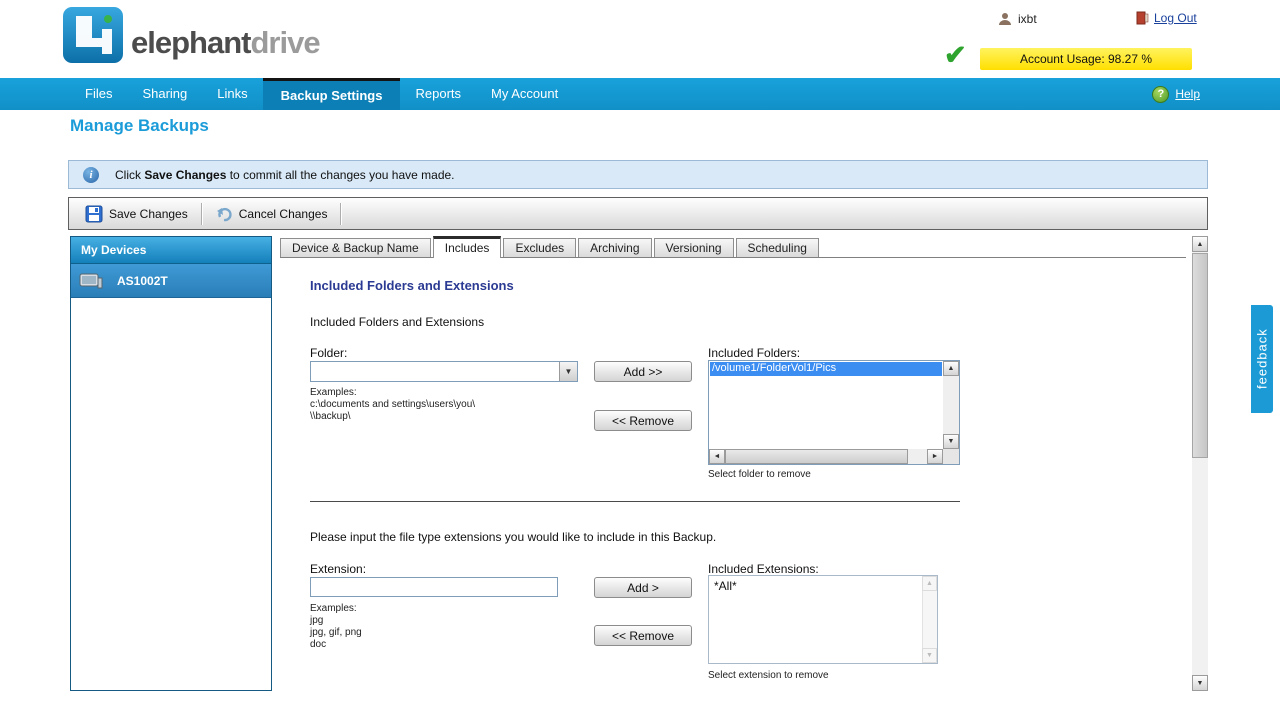 The width and height of the screenshot is (1280, 720). I want to click on nav-item-links: Links, so click(232, 94).